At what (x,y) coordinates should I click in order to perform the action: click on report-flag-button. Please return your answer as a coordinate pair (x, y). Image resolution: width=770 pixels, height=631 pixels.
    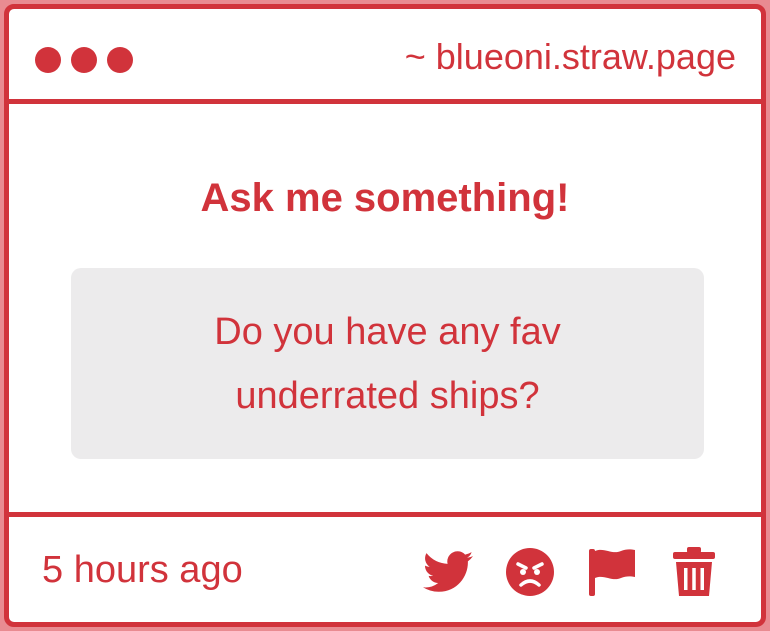
    Looking at the image, I should click on (612, 572).